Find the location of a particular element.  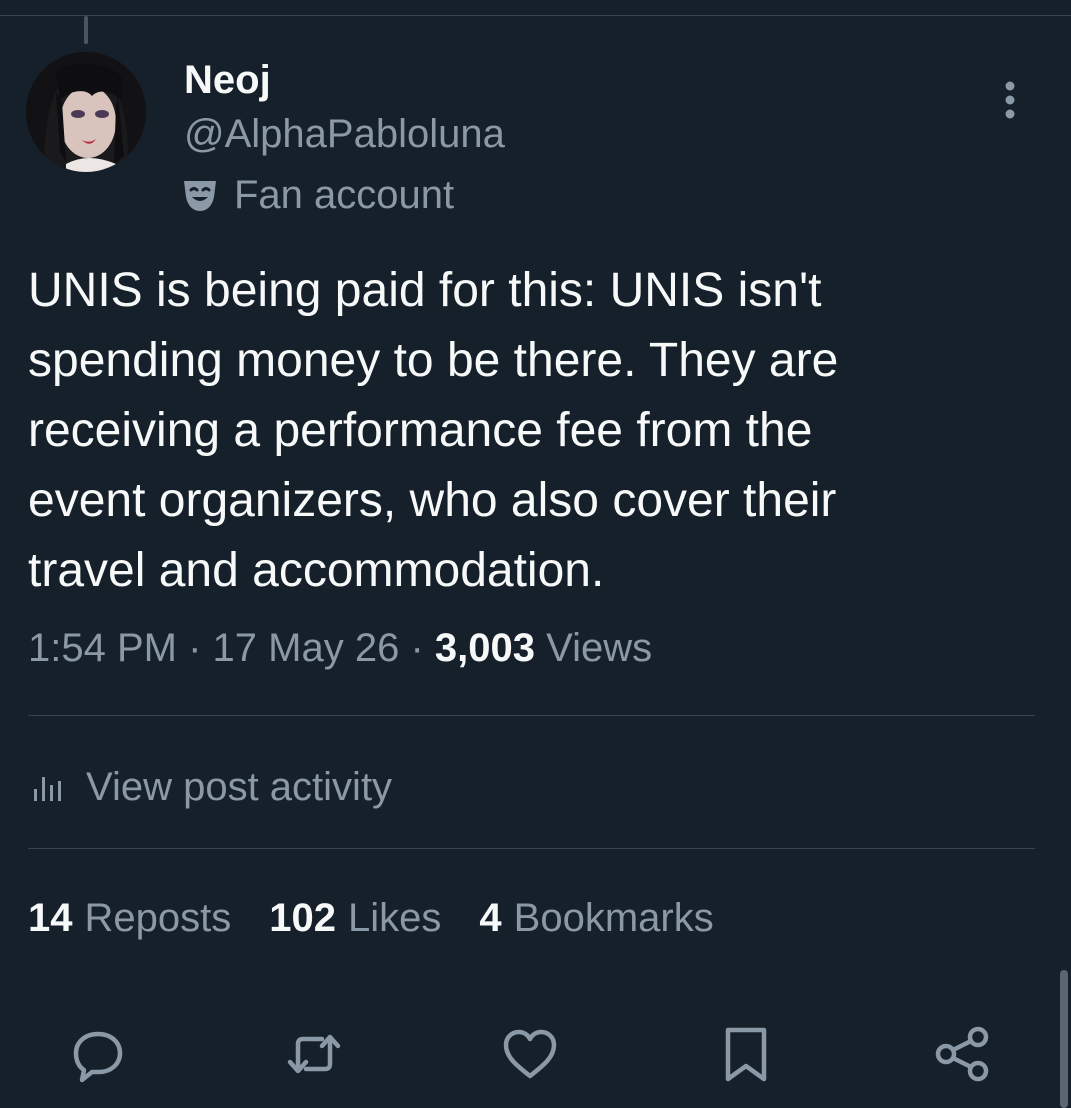

top-divider is located at coordinates (535, 15).